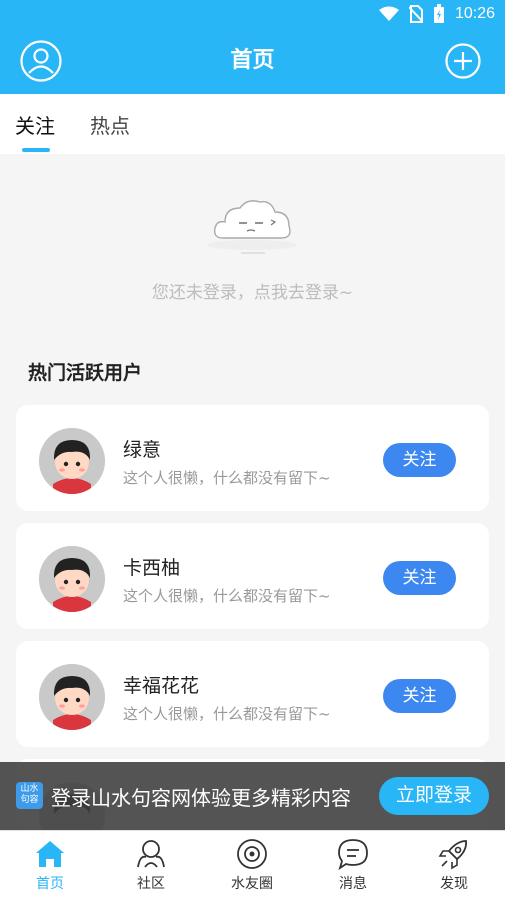 The height and width of the screenshot is (897, 505). Describe the element at coordinates (50, 854) in the screenshot. I see `home-icon` at that location.